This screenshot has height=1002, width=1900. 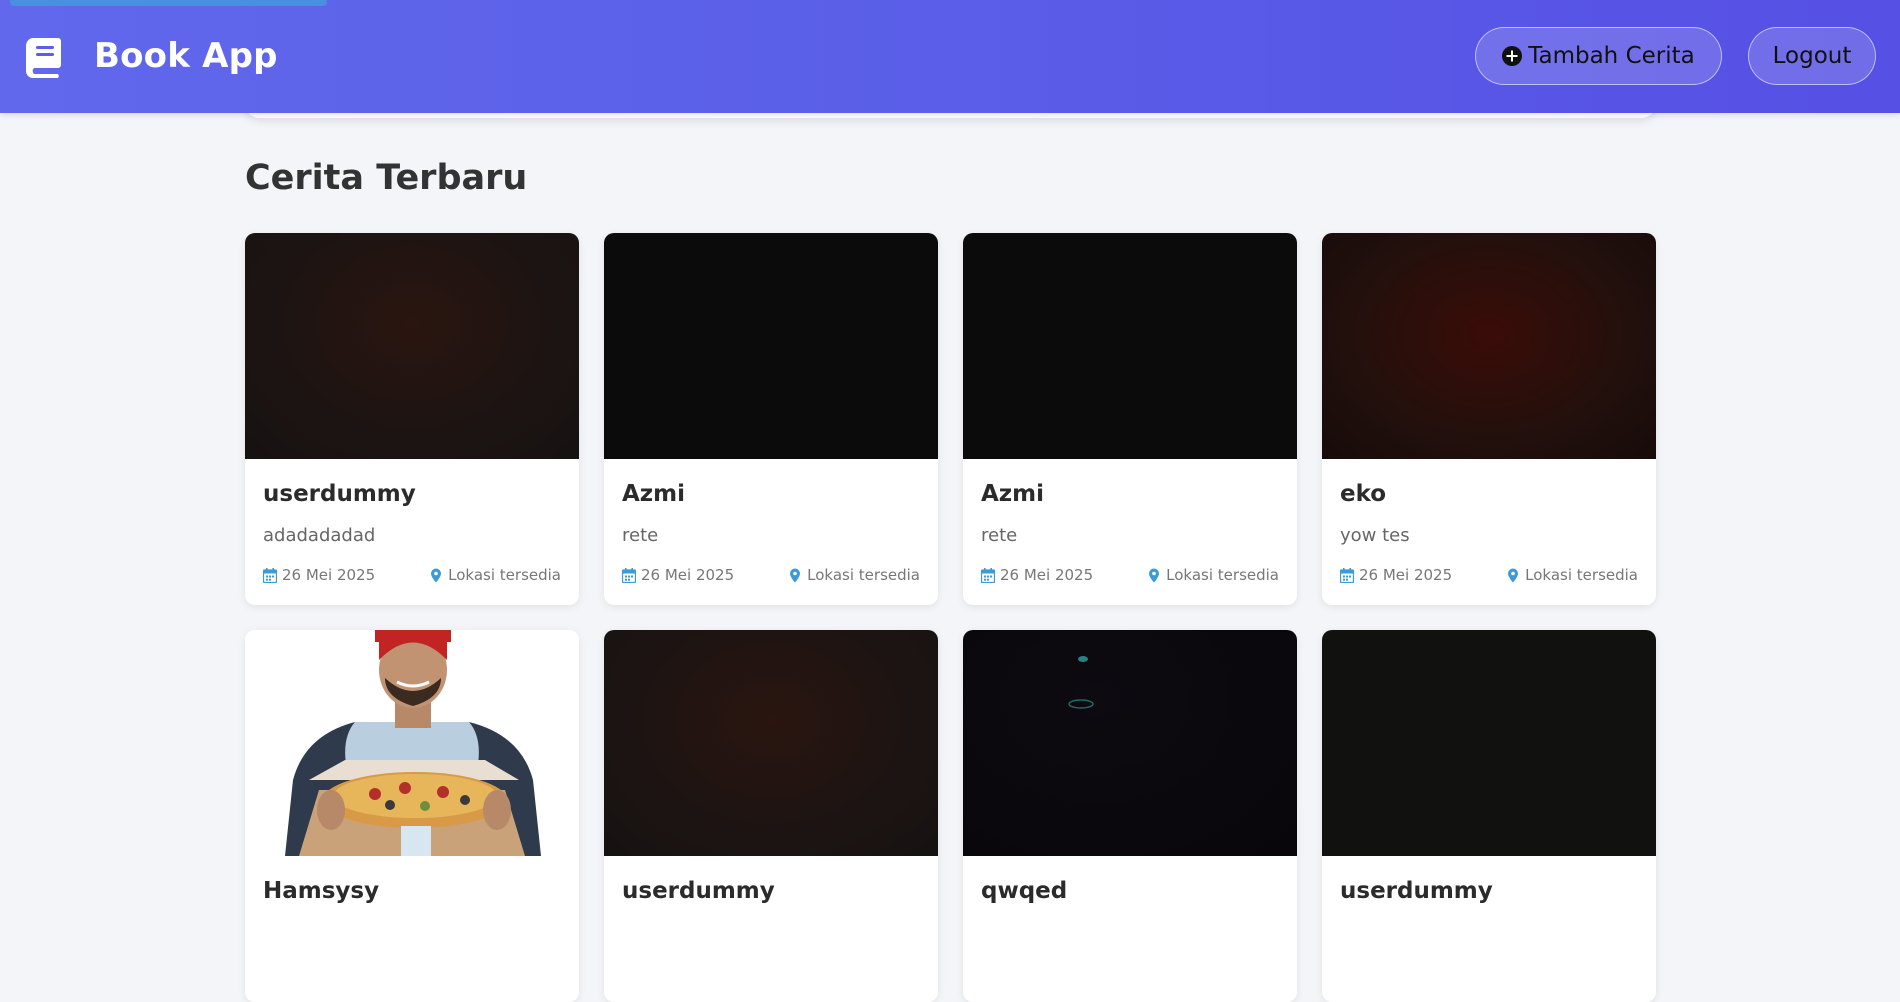 I want to click on story-card: qwqed, so click(x=1130, y=816).